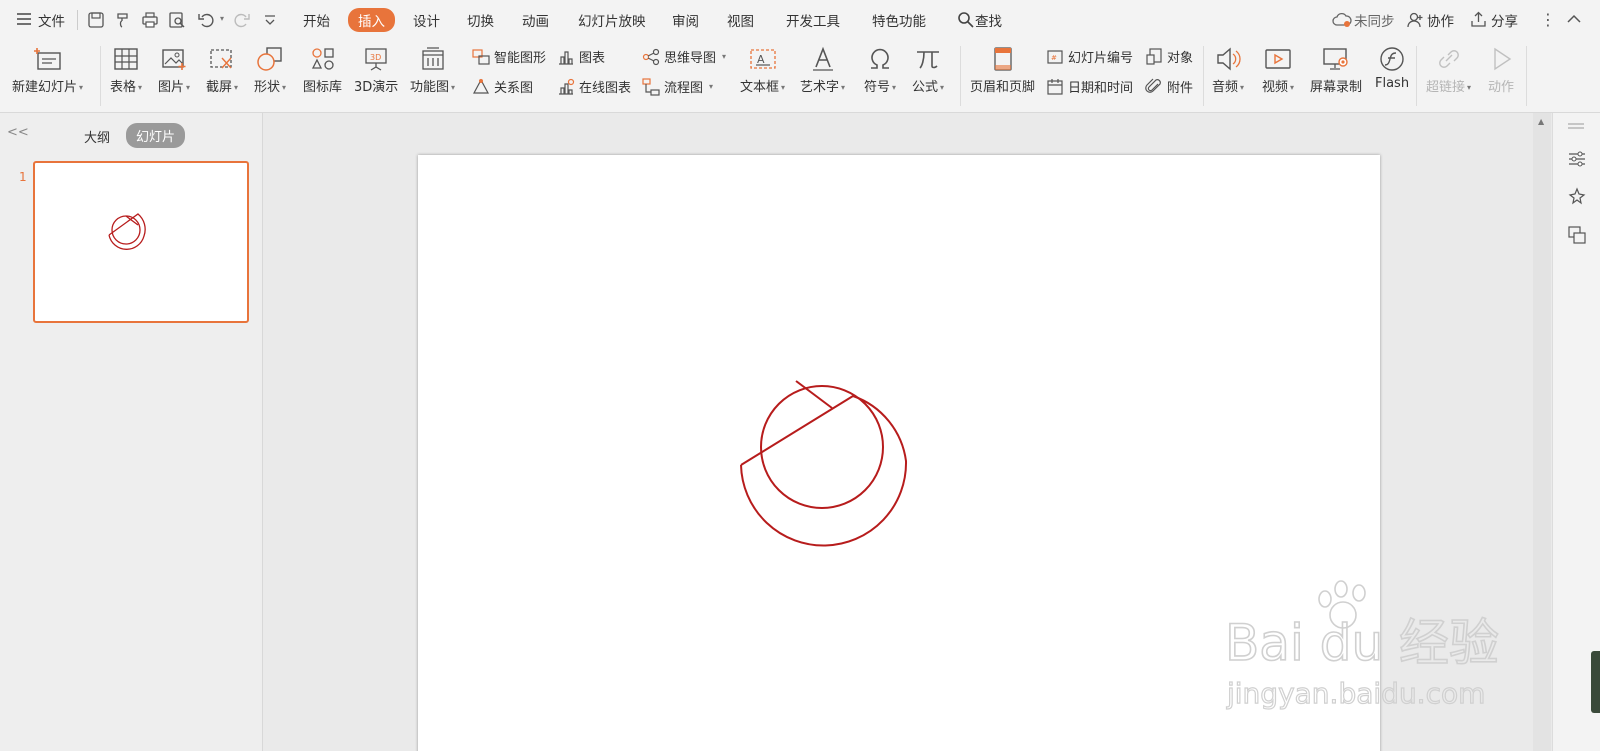  What do you see at coordinates (24, 21) in the screenshot?
I see `hamburger-icon` at bounding box center [24, 21].